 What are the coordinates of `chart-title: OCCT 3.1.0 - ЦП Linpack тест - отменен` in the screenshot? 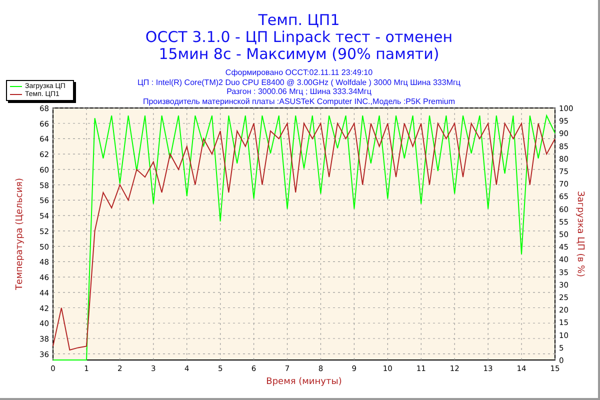 It's located at (299, 37).